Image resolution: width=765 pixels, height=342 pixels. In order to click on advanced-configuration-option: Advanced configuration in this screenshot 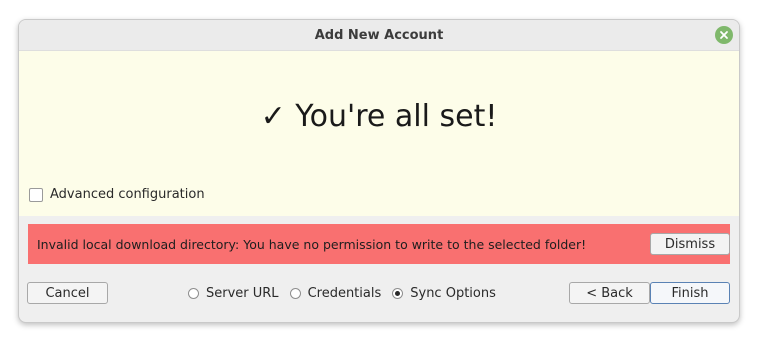, I will do `click(117, 194)`.